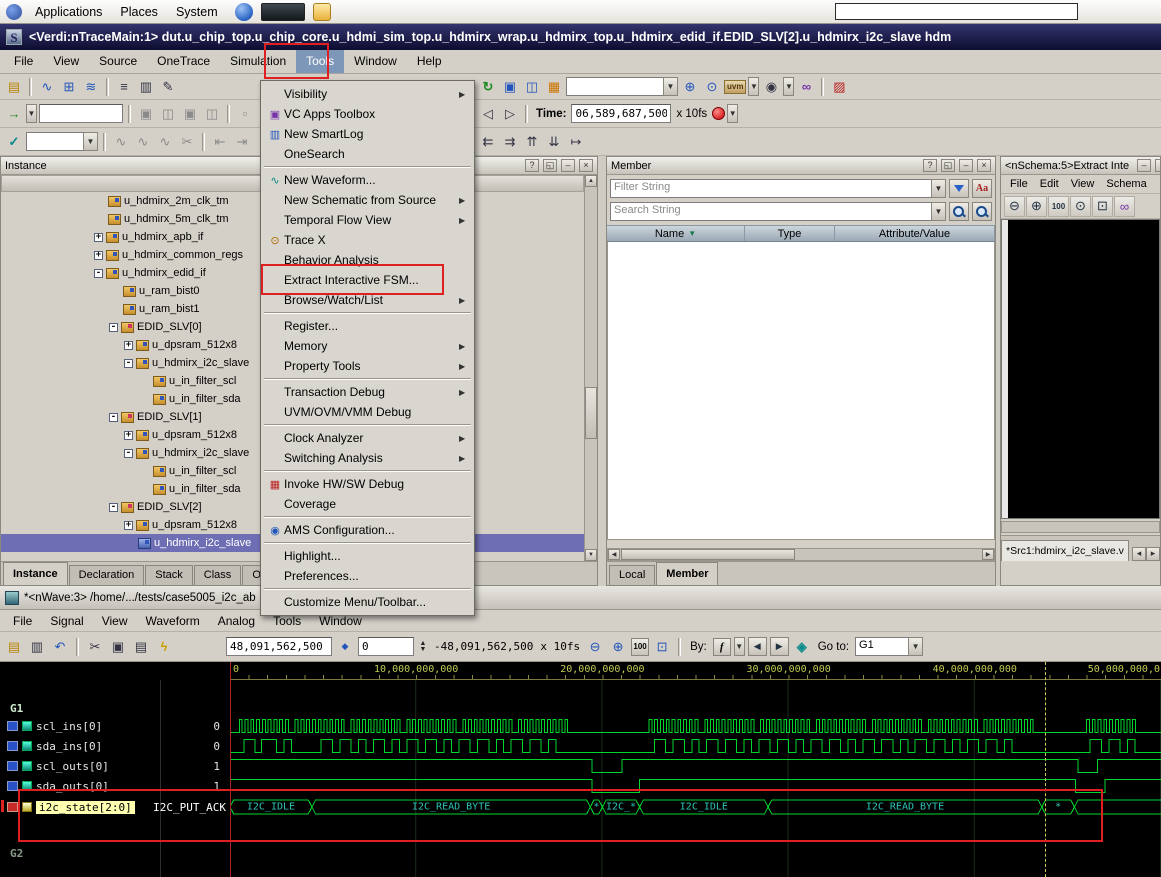 The height and width of the screenshot is (877, 1161). What do you see at coordinates (510, 87) in the screenshot?
I see `new-window-icon: ▣` at bounding box center [510, 87].